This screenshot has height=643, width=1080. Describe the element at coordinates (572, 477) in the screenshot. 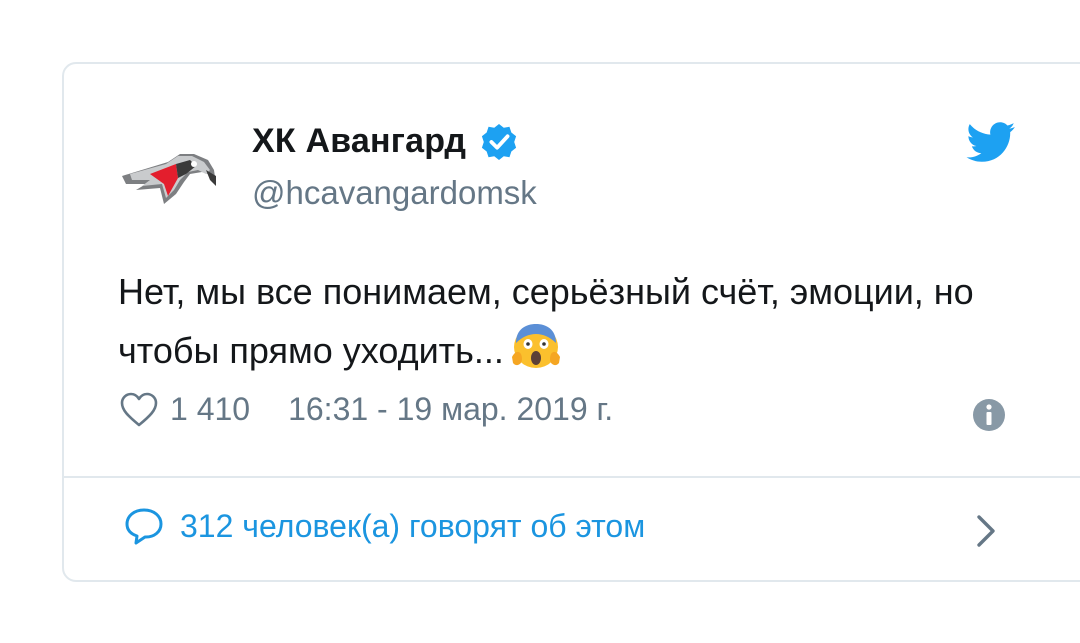

I see `divider` at that location.